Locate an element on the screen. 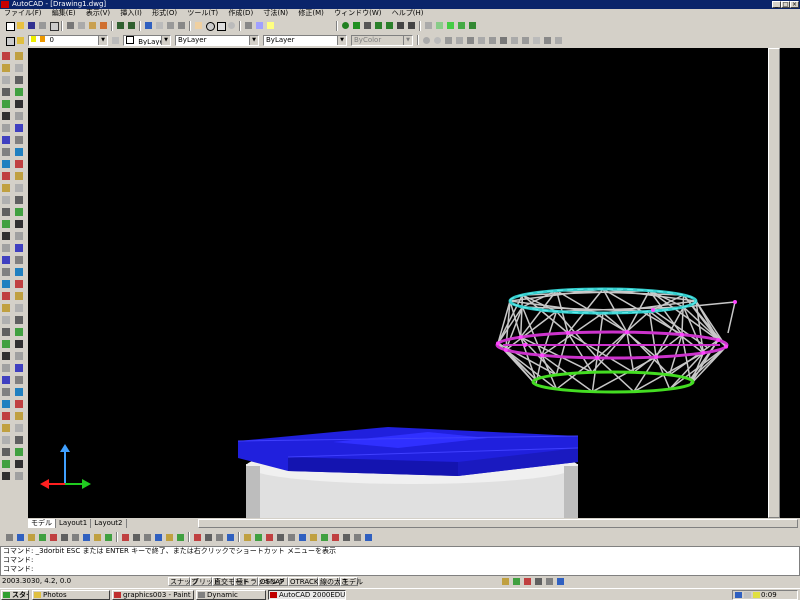 Image resolution: width=800 pixels, height=600 pixels. cut-button is located at coordinates (70, 25).